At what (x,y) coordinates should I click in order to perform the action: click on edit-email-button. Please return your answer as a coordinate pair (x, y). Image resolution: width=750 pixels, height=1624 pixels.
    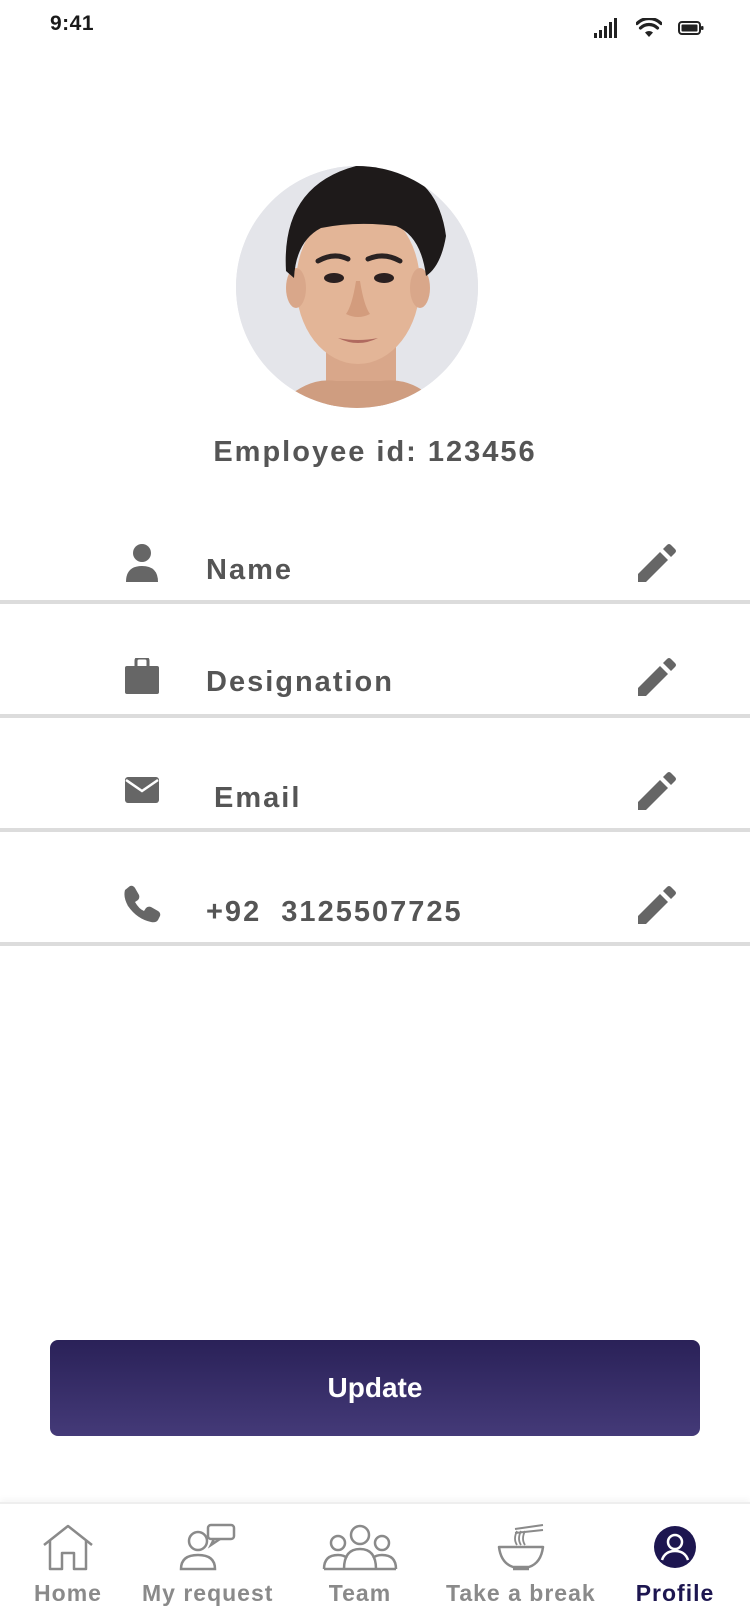
    Looking at the image, I should click on (656, 792).